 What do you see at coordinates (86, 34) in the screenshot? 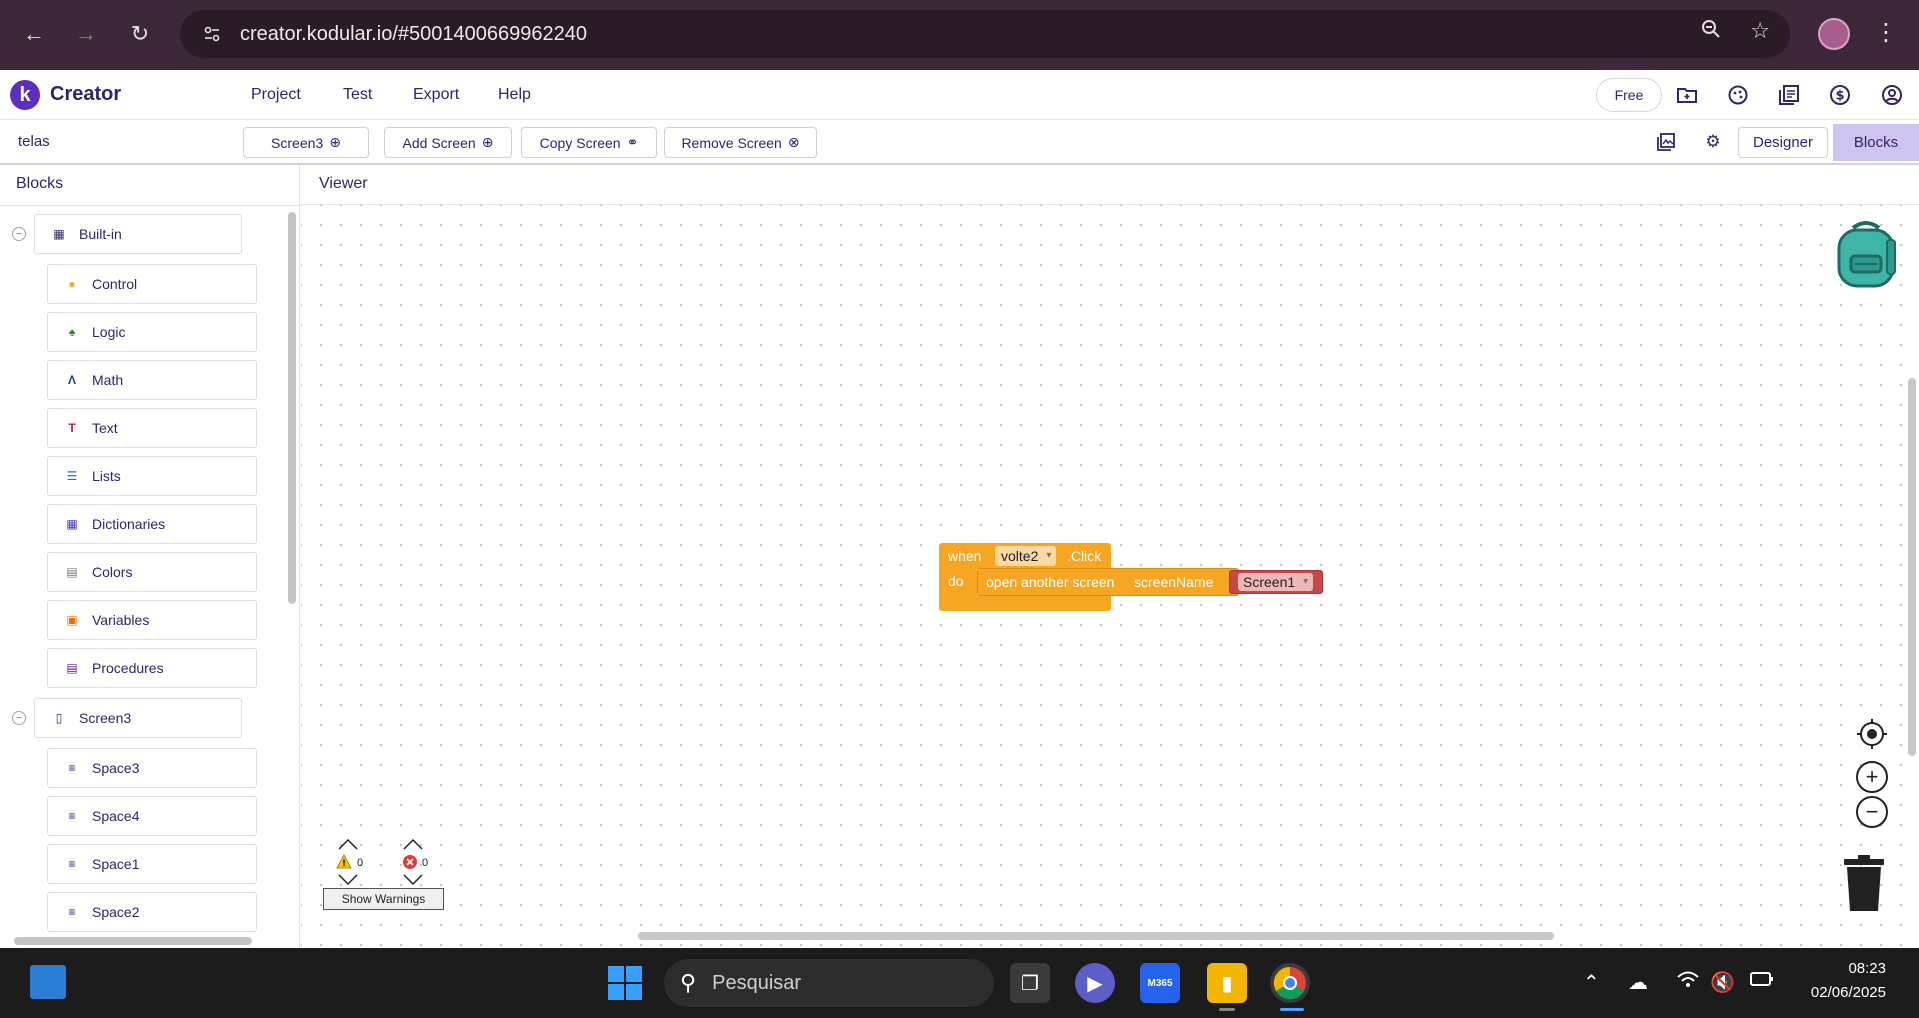
I see `forward-arrow-icon: →` at bounding box center [86, 34].